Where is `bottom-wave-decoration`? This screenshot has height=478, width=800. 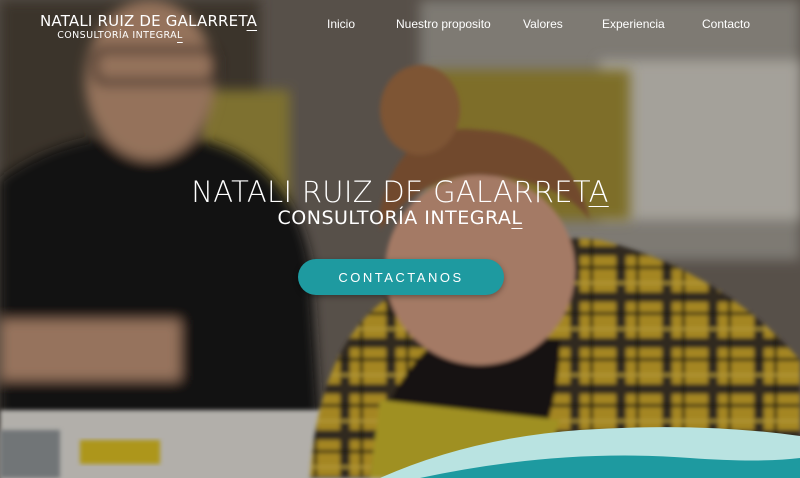
bottom-wave-decoration is located at coordinates (590, 452).